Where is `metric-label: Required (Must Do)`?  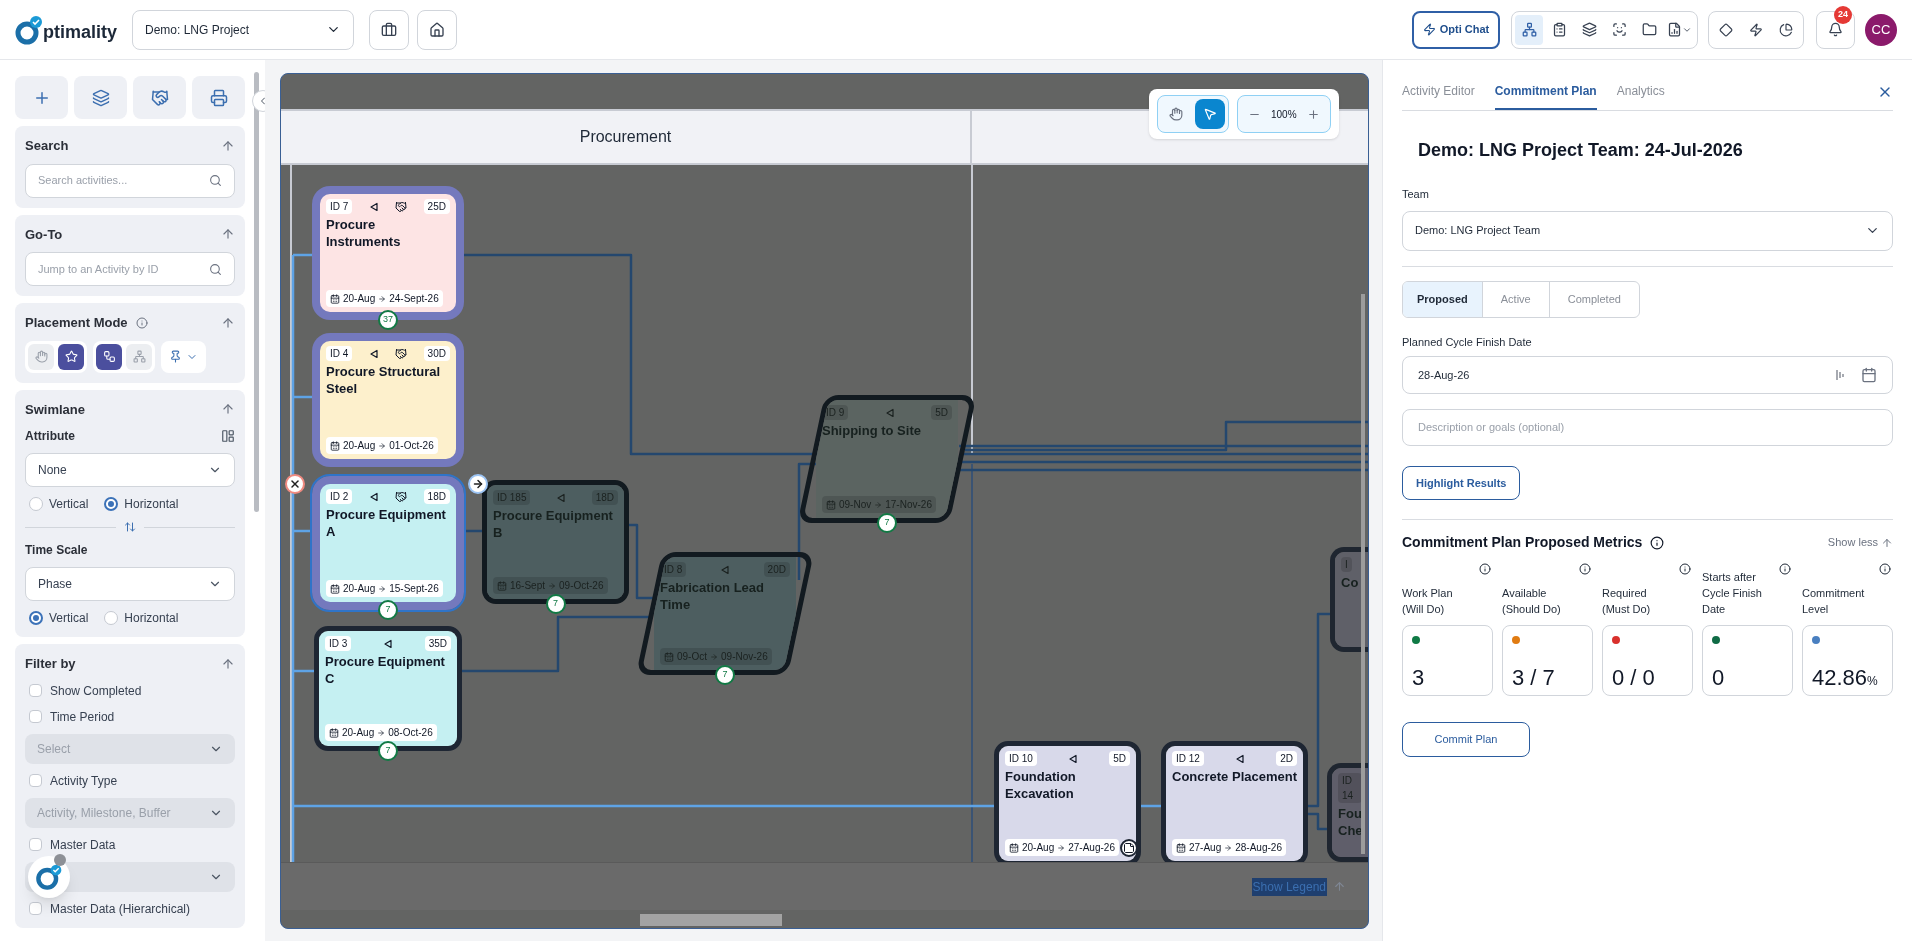 metric-label: Required (Must Do) is located at coordinates (1627, 601).